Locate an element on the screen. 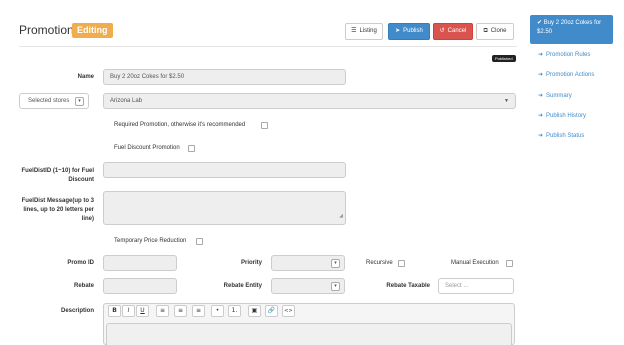 Image resolution: width=624 pixels, height=345 pixels. recursive-label: Recursive is located at coordinates (379, 263).